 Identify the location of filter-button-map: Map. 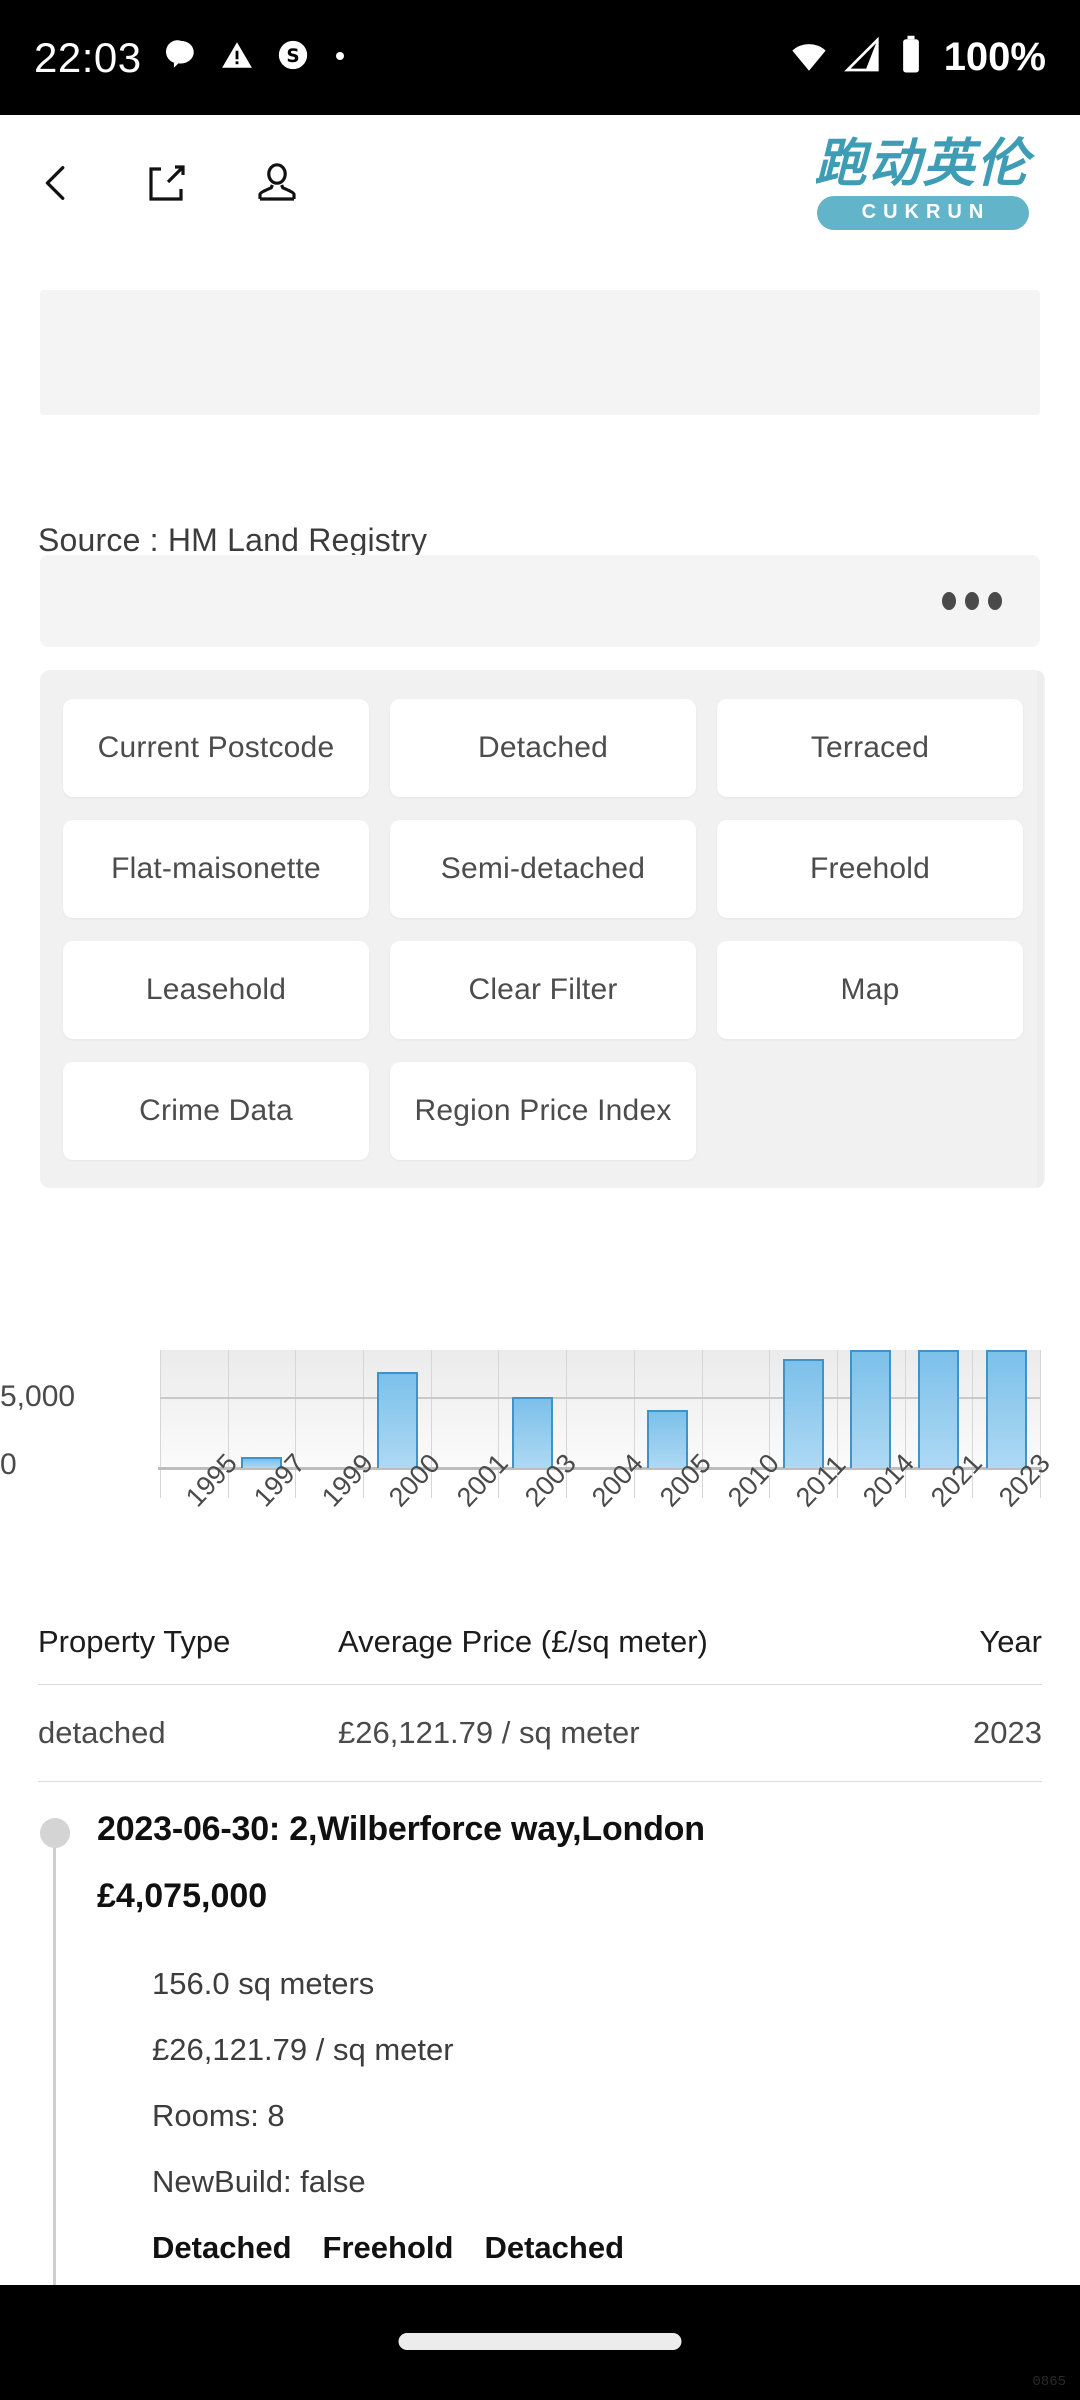
(870, 990).